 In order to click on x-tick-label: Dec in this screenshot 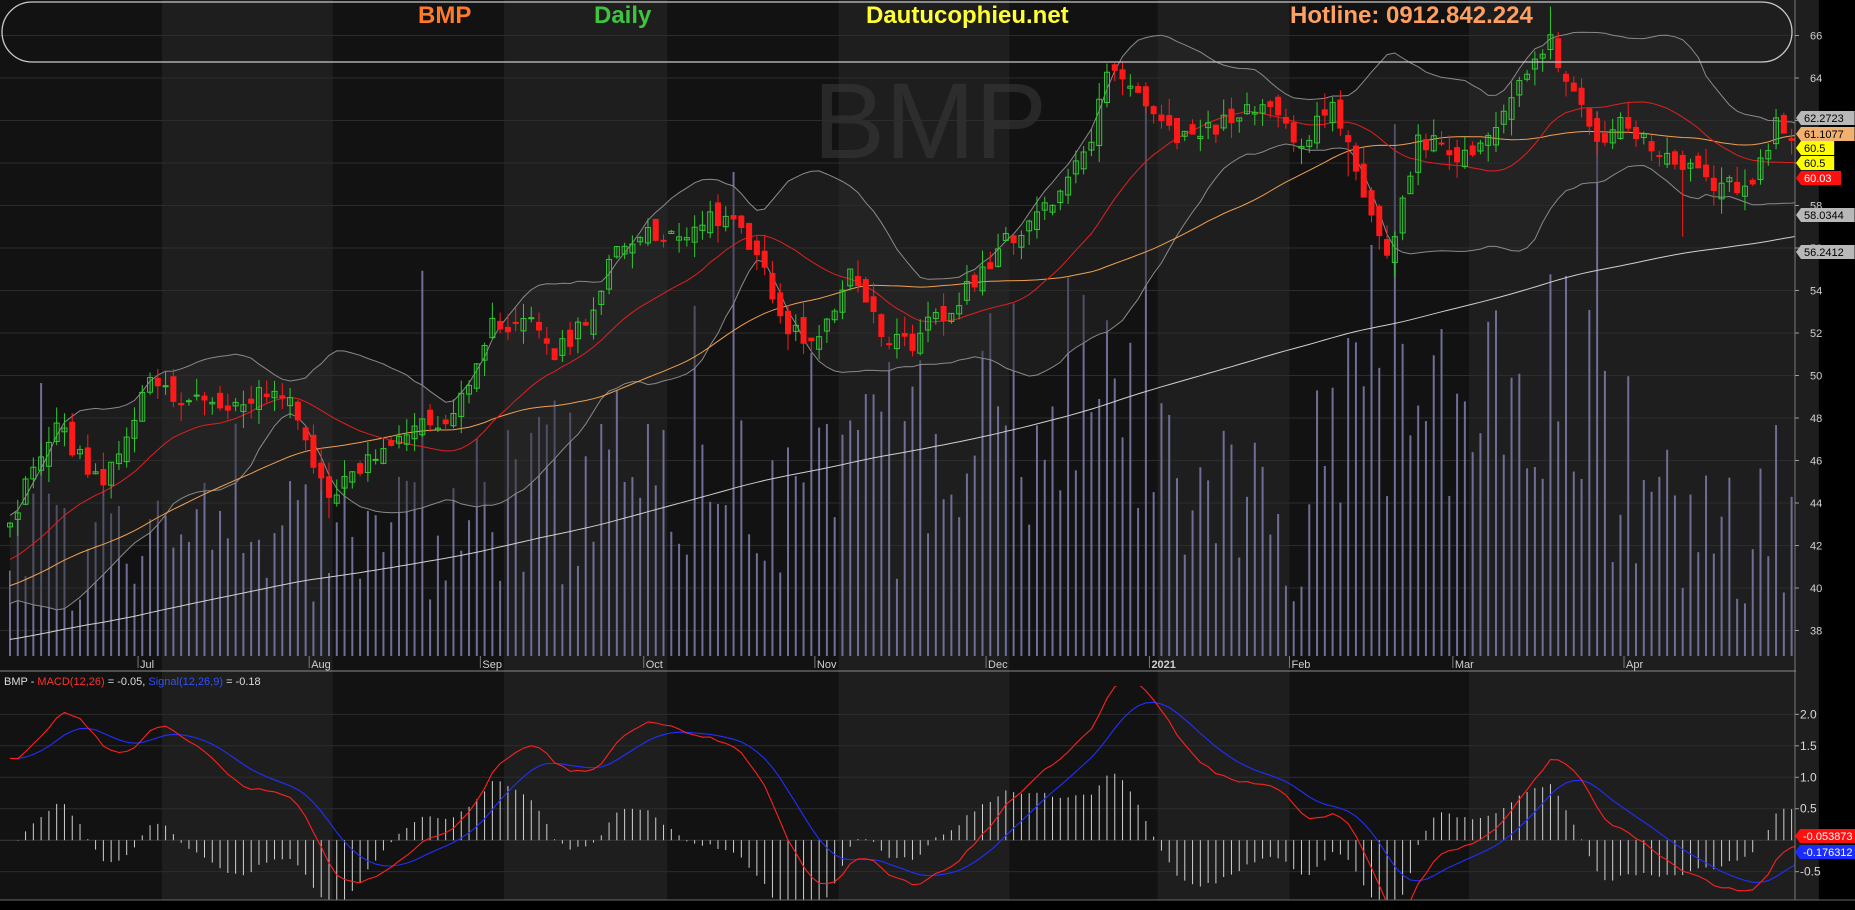, I will do `click(998, 665)`.